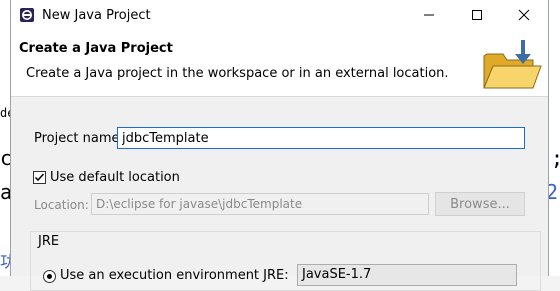  What do you see at coordinates (115, 177) in the screenshot?
I see `use-default-location-label: Use default location` at bounding box center [115, 177].